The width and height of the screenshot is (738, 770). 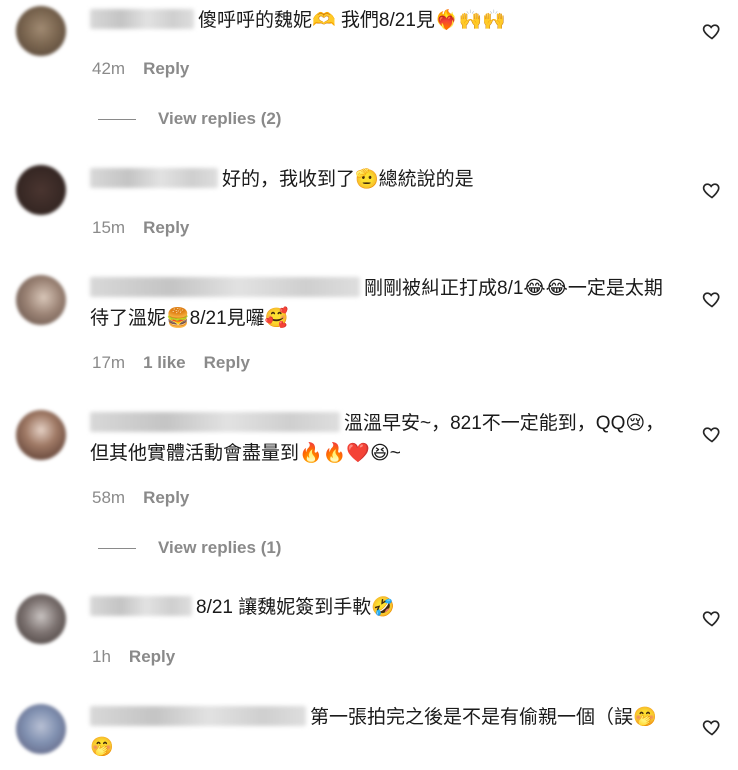 I want to click on comment-meta: 58m Reply, so click(x=149, y=498).